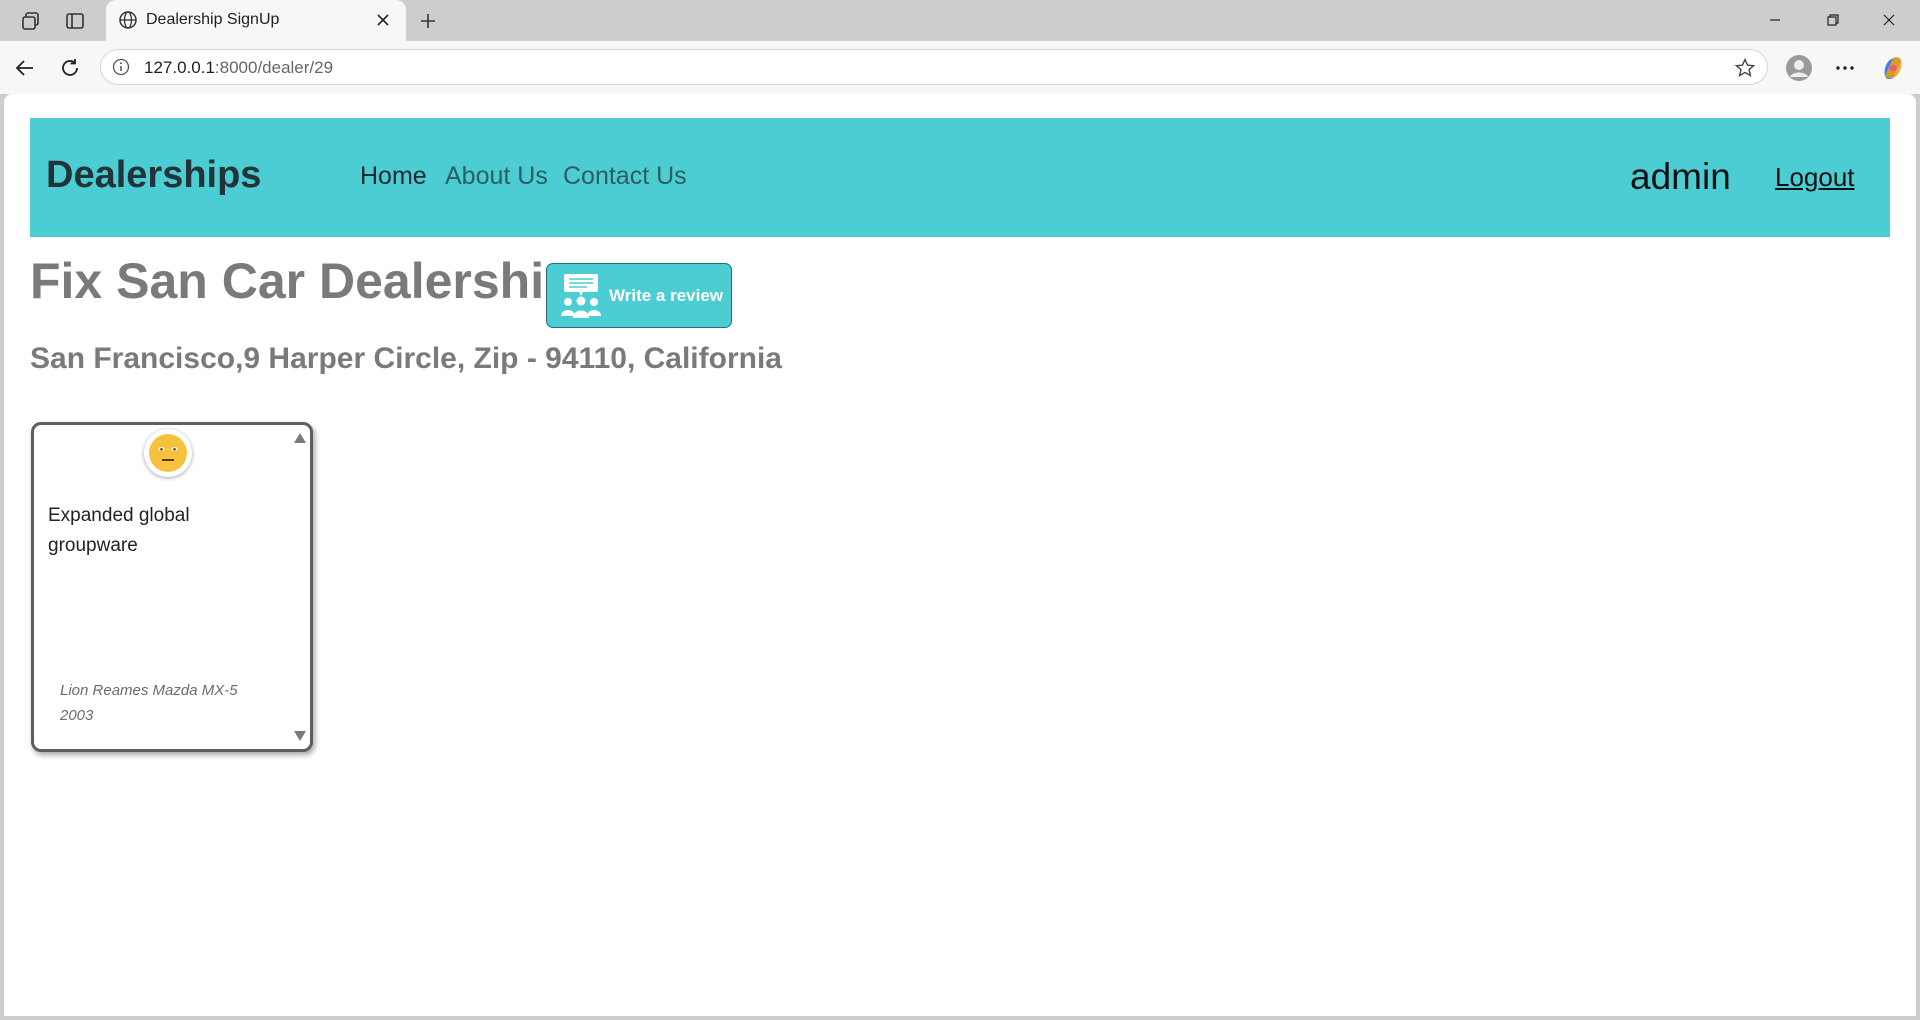  I want to click on scroll-up-arrow-icon, so click(300, 438).